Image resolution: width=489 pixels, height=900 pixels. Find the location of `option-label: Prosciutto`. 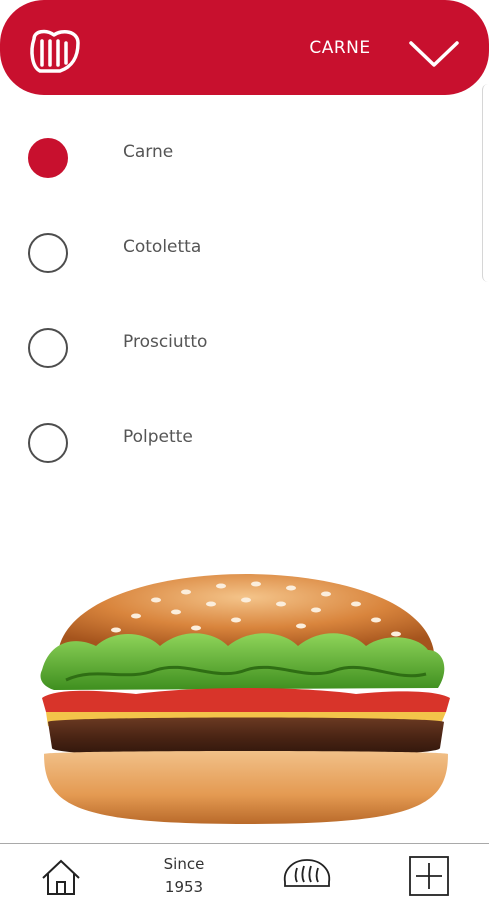

option-label: Prosciutto is located at coordinates (165, 342).